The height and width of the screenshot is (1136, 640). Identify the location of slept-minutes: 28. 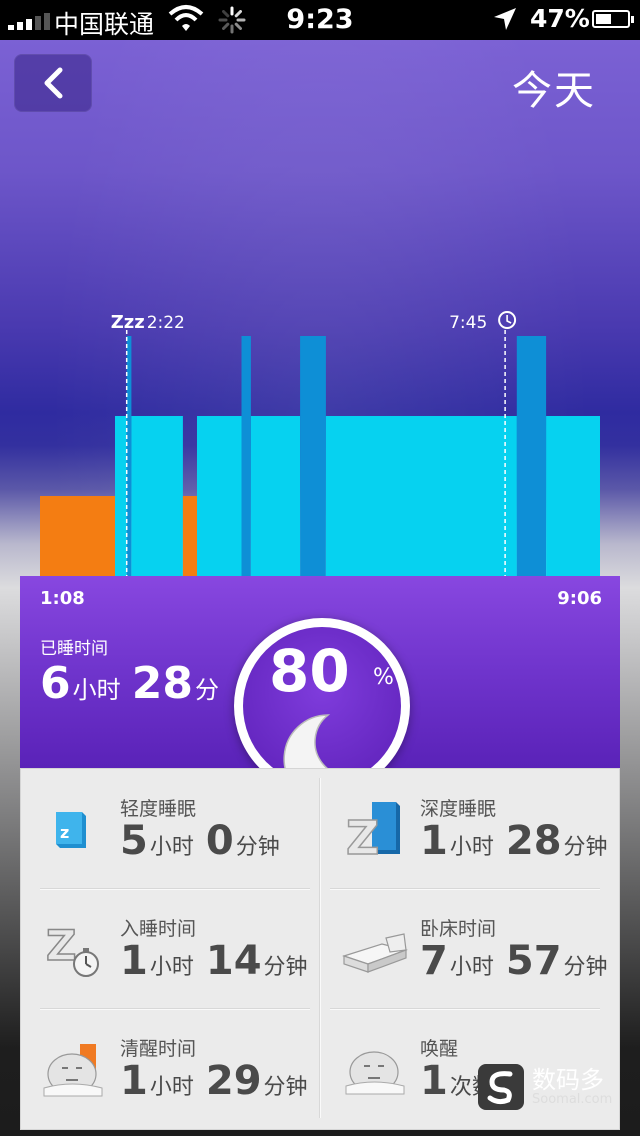
(162, 683).